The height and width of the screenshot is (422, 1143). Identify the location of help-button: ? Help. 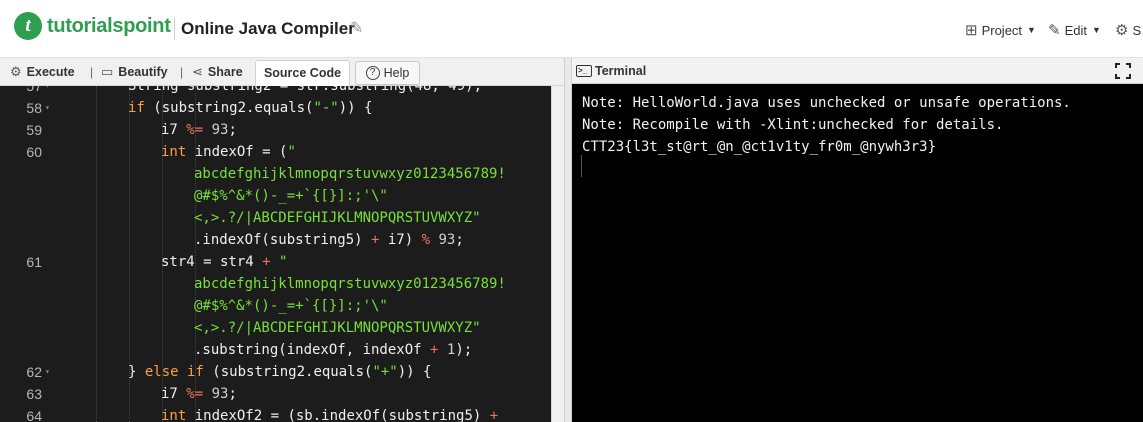
(387, 73).